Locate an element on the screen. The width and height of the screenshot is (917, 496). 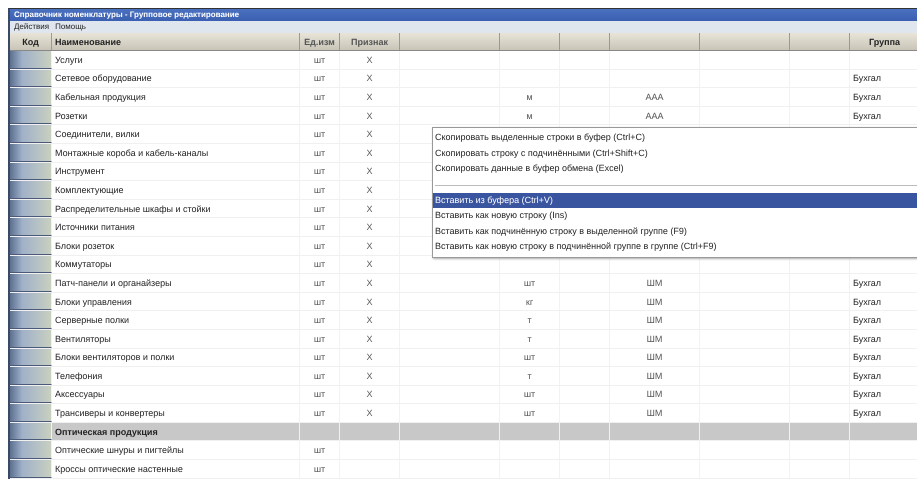
table-cell: Инструмент is located at coordinates (176, 171).